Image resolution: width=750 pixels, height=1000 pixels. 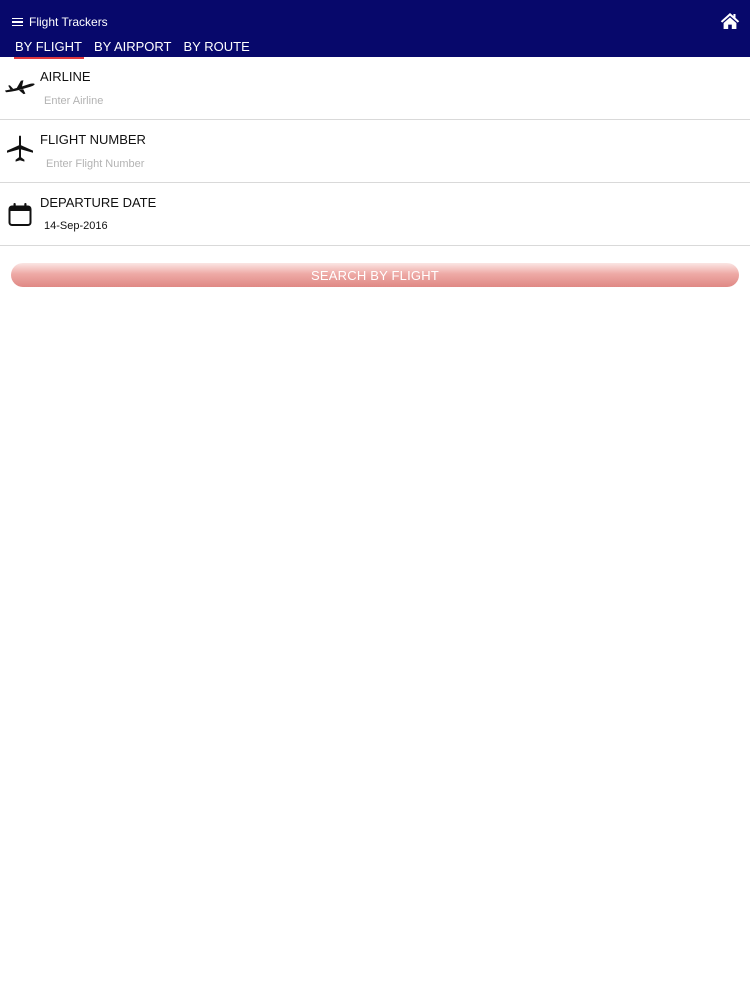 I want to click on search-by-flight-button: SEARCH BY FLIGHT, so click(x=375, y=275).